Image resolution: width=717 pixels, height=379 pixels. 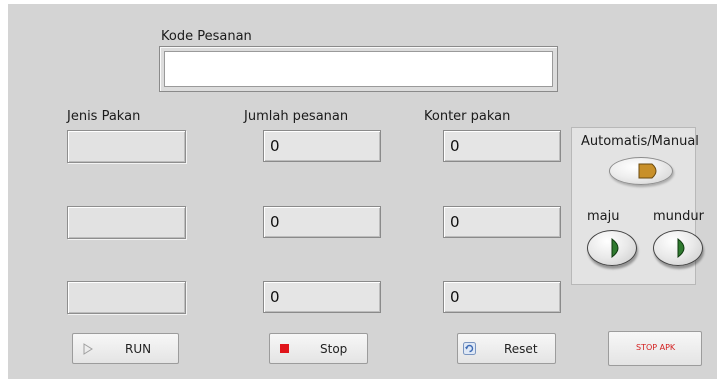 I want to click on maju-button, so click(x=612, y=248).